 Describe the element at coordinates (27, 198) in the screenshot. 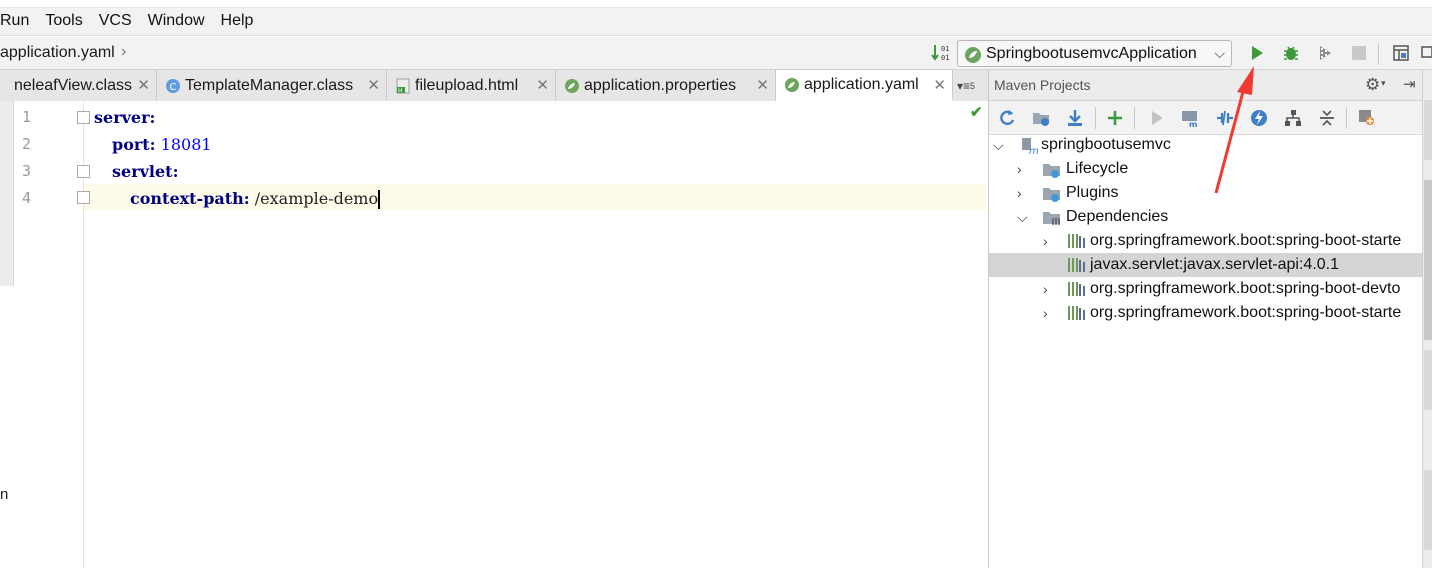

I see `line-number: 4` at that location.